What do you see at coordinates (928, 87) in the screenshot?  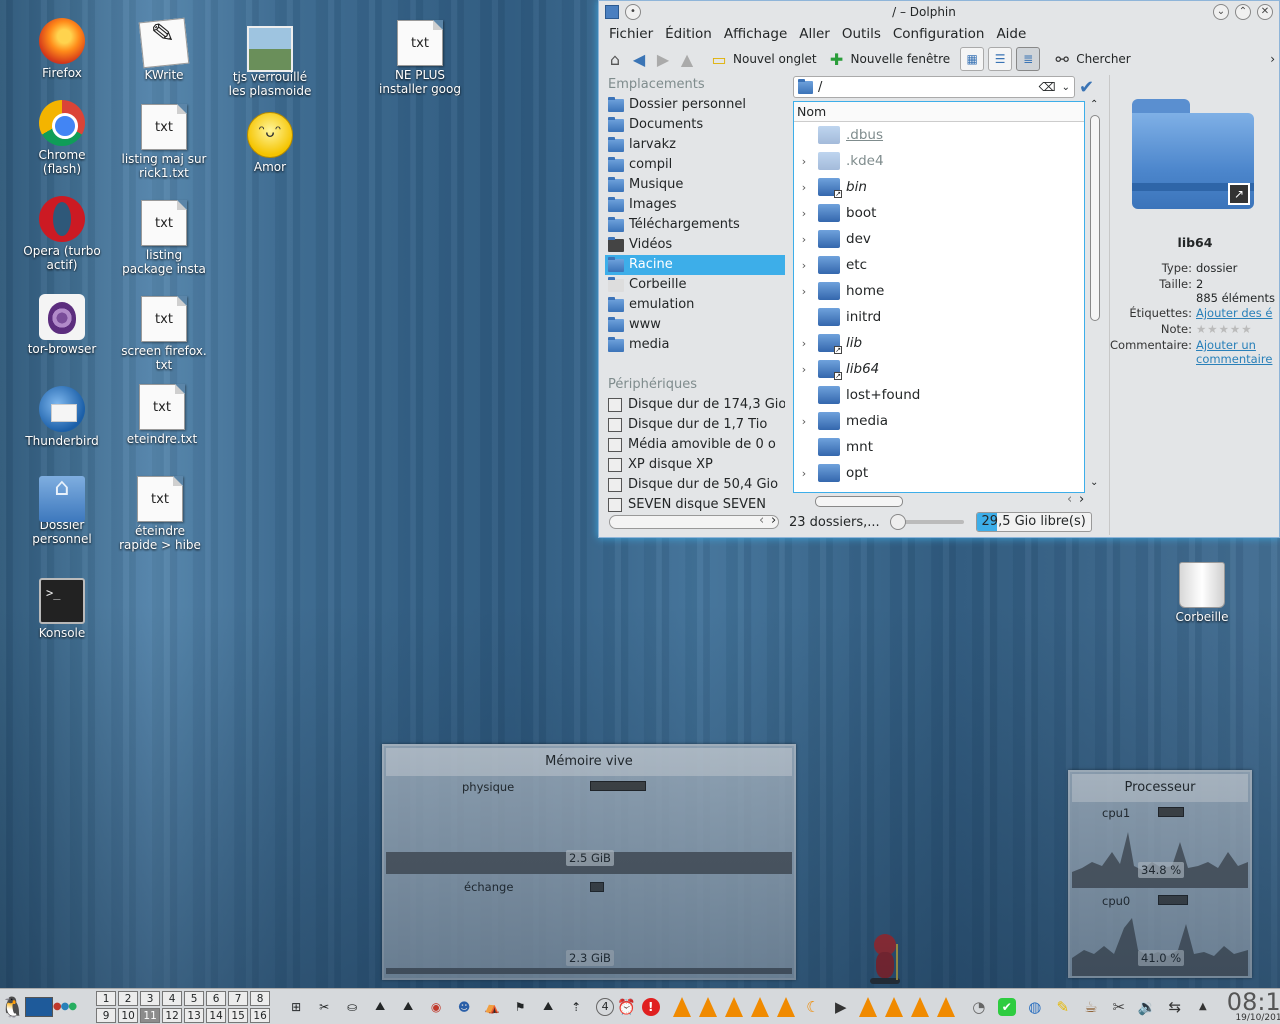 I see `location-input: /` at bounding box center [928, 87].